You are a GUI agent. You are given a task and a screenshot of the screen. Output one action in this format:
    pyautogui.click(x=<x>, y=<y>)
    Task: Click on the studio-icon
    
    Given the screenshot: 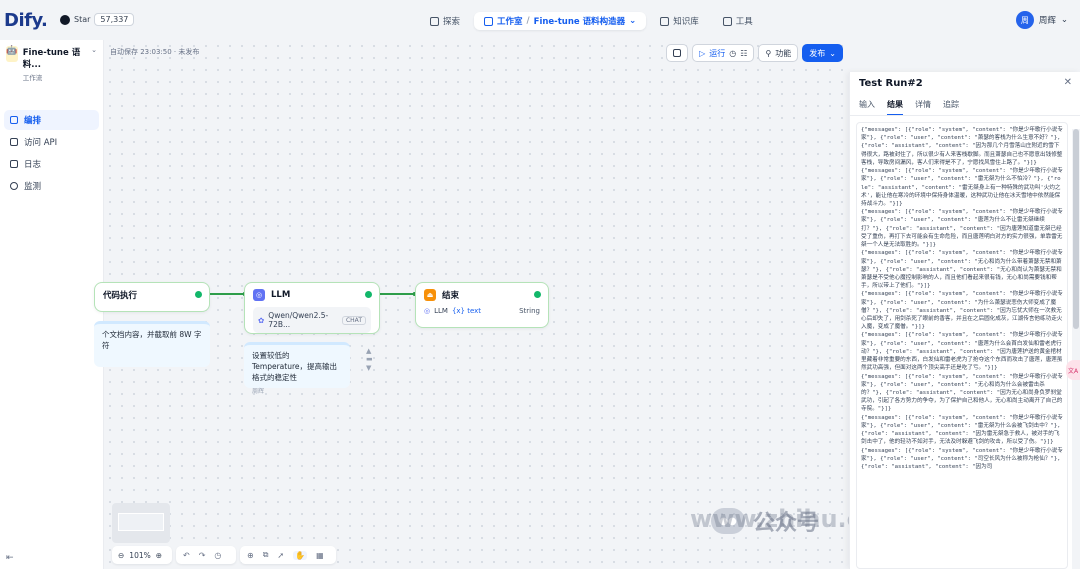 What is the action you would take?
    pyautogui.click(x=489, y=21)
    